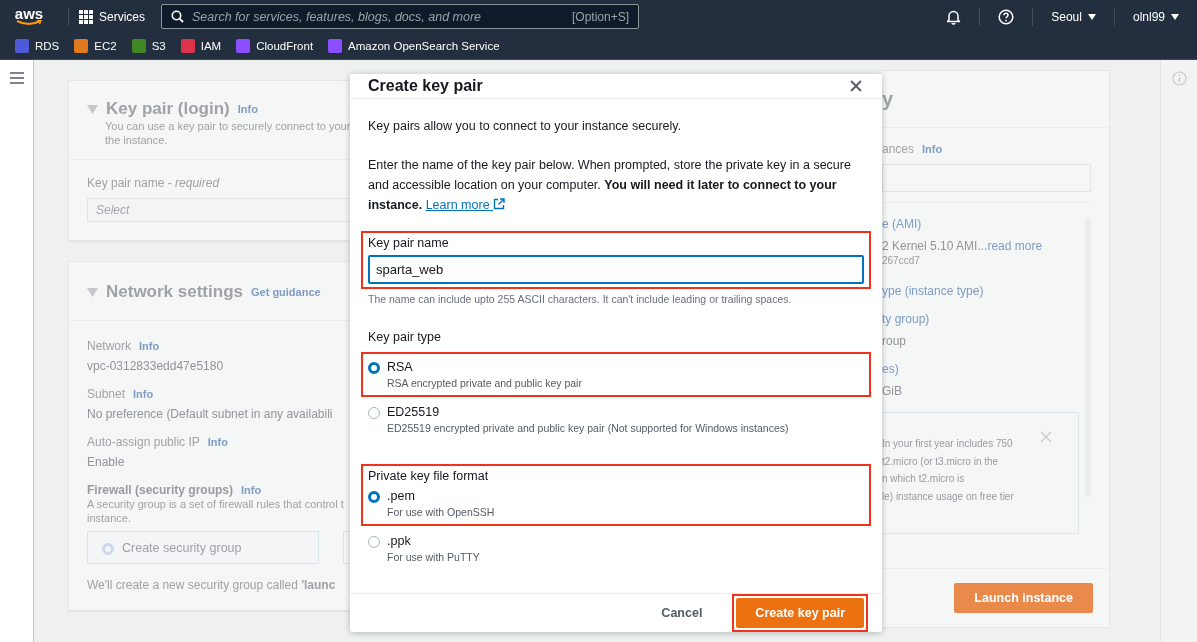 The width and height of the screenshot is (1197, 642). What do you see at coordinates (160, 490) in the screenshot?
I see `field-label: Firewall (security groups)` at bounding box center [160, 490].